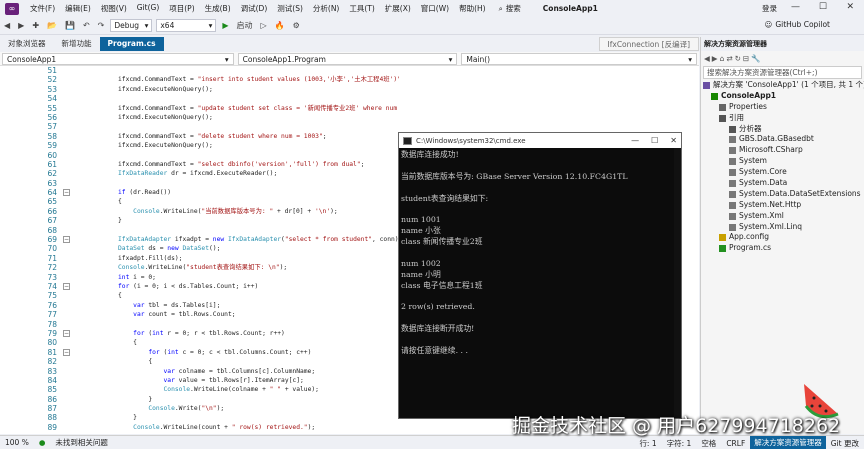  I want to click on tree-item: System.Net.Http, so click(782, 205).